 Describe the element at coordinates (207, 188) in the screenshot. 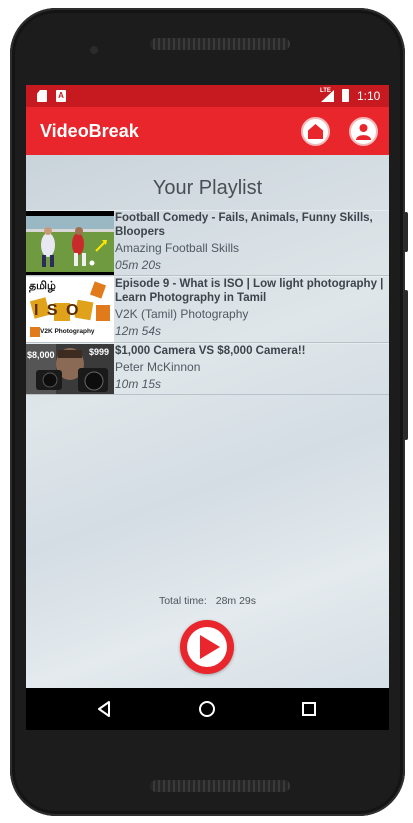

I see `playlist-heading: Your Playlist` at that location.